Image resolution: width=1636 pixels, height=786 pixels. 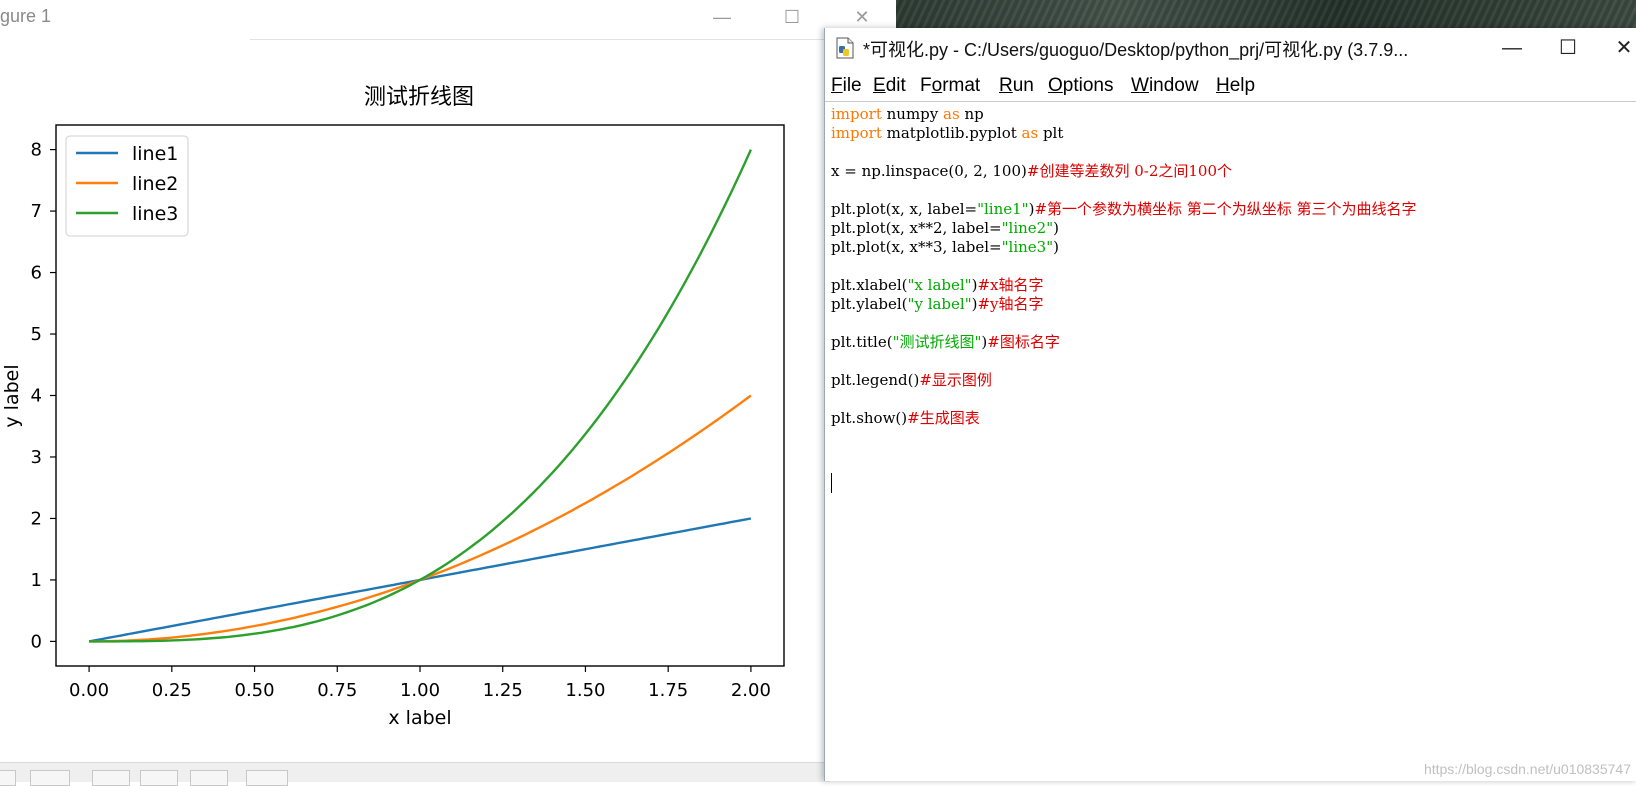 What do you see at coordinates (267, 778) in the screenshot?
I see `save-button` at bounding box center [267, 778].